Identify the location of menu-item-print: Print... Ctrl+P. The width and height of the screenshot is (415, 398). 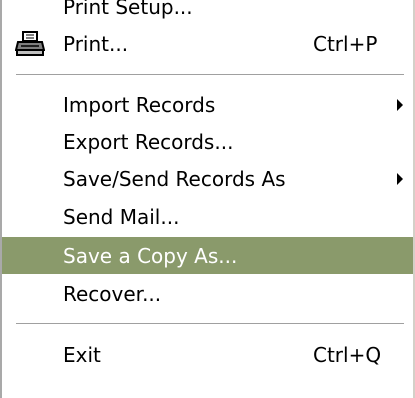
(207, 43).